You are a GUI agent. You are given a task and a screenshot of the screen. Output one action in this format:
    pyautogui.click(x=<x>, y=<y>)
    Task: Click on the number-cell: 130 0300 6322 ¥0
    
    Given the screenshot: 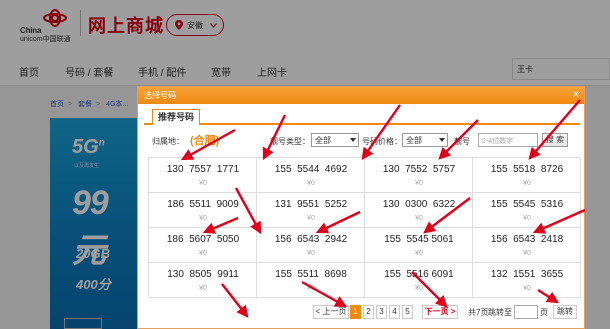 What is the action you would take?
    pyautogui.click(x=419, y=210)
    